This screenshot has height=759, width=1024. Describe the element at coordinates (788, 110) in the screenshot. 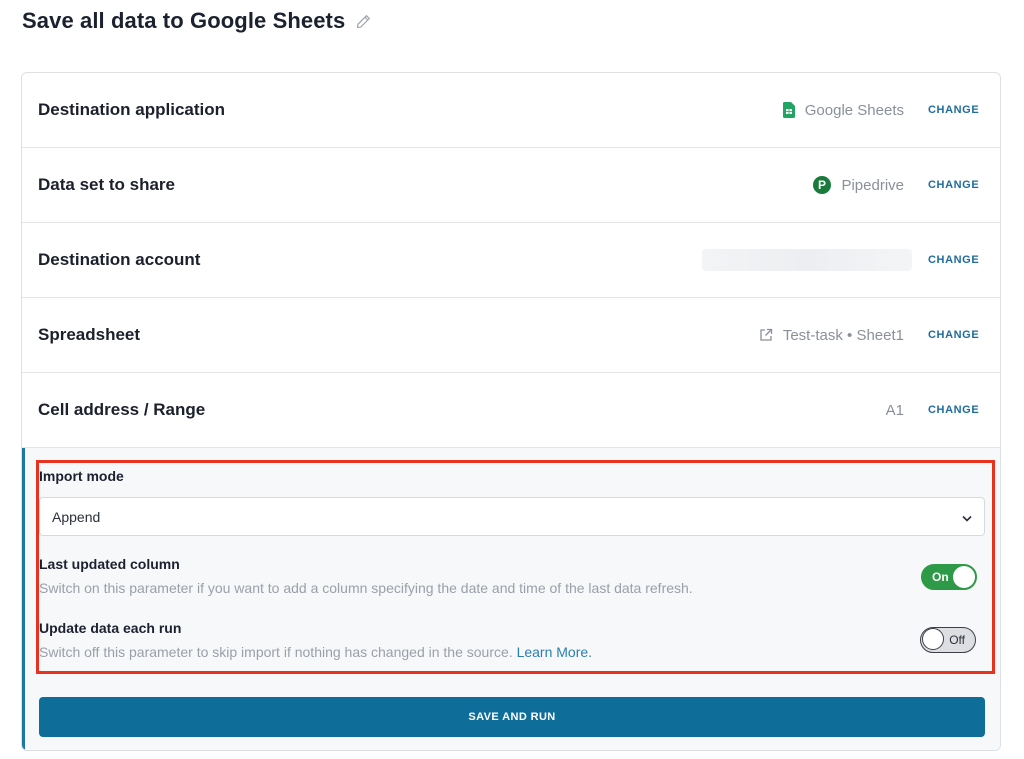

I see `google-sheets-icon` at that location.